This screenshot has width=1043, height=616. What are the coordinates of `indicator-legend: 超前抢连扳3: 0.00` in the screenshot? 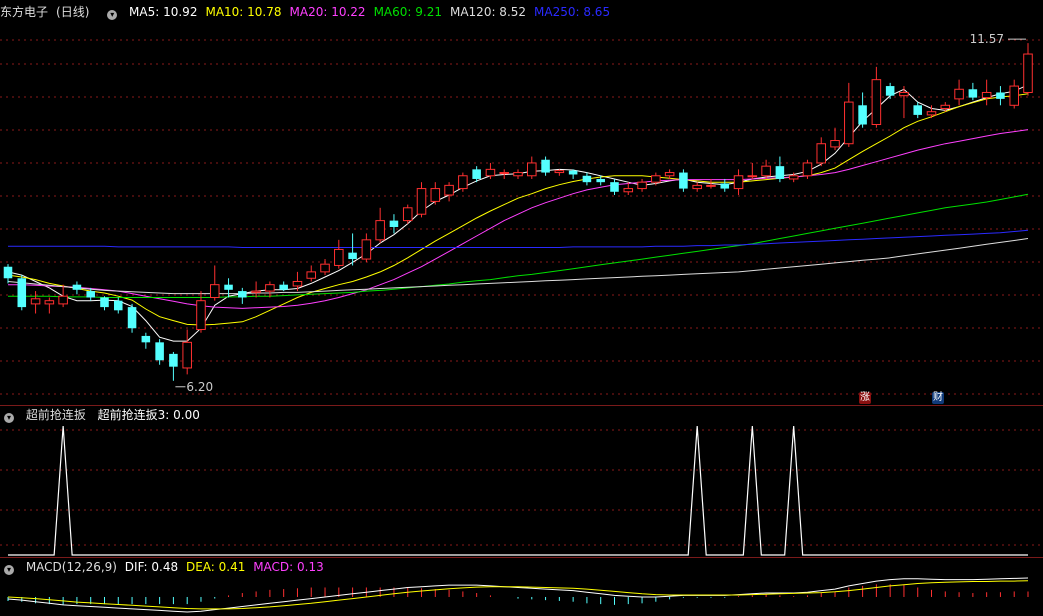 It's located at (148, 415).